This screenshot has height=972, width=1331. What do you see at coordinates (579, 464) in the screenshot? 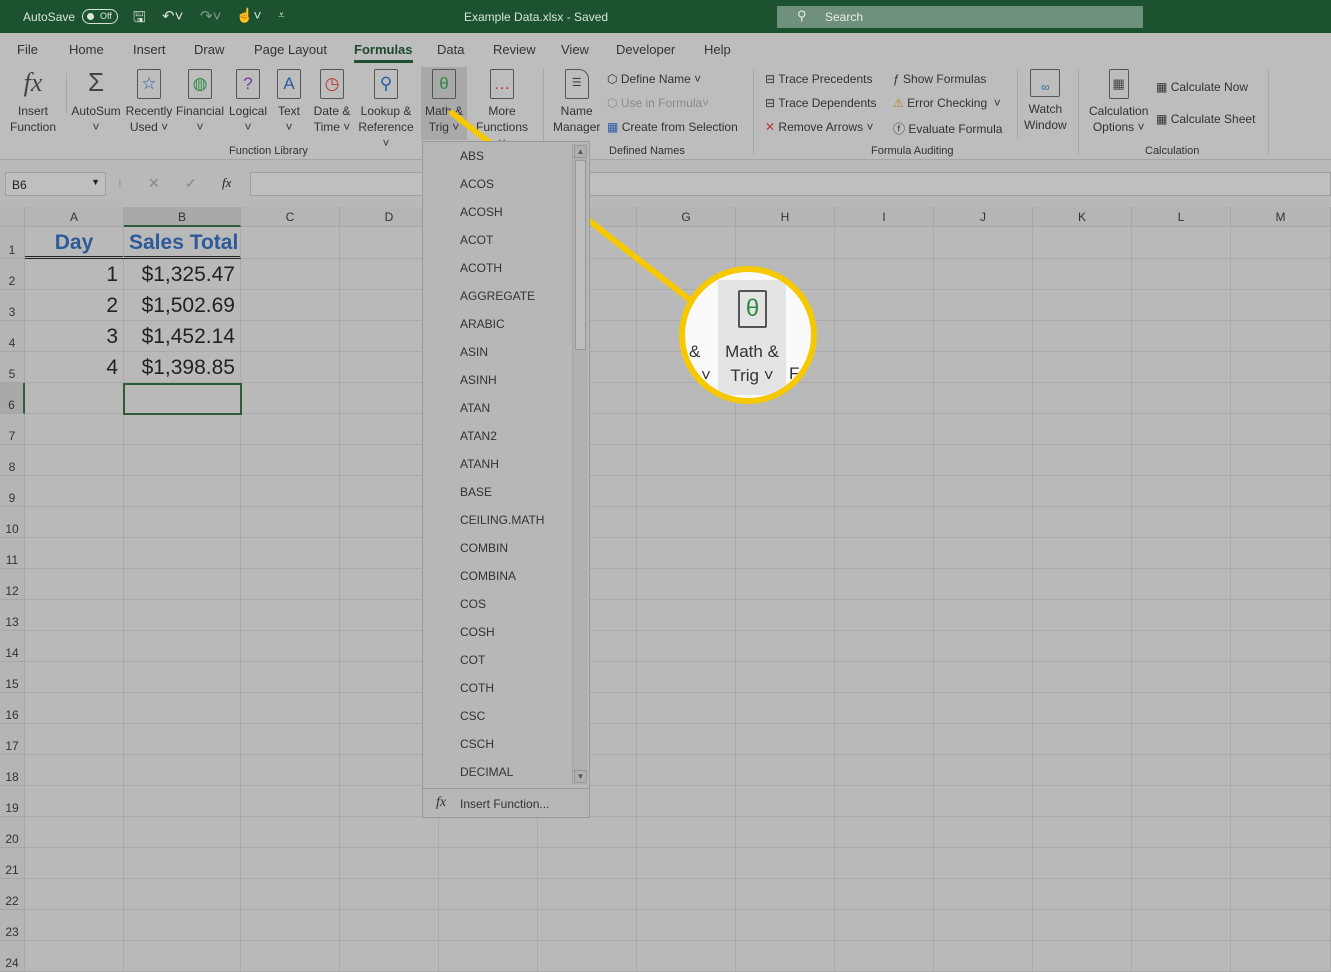
I see `dropdown-scrollbar: ▲ ▼` at bounding box center [579, 464].